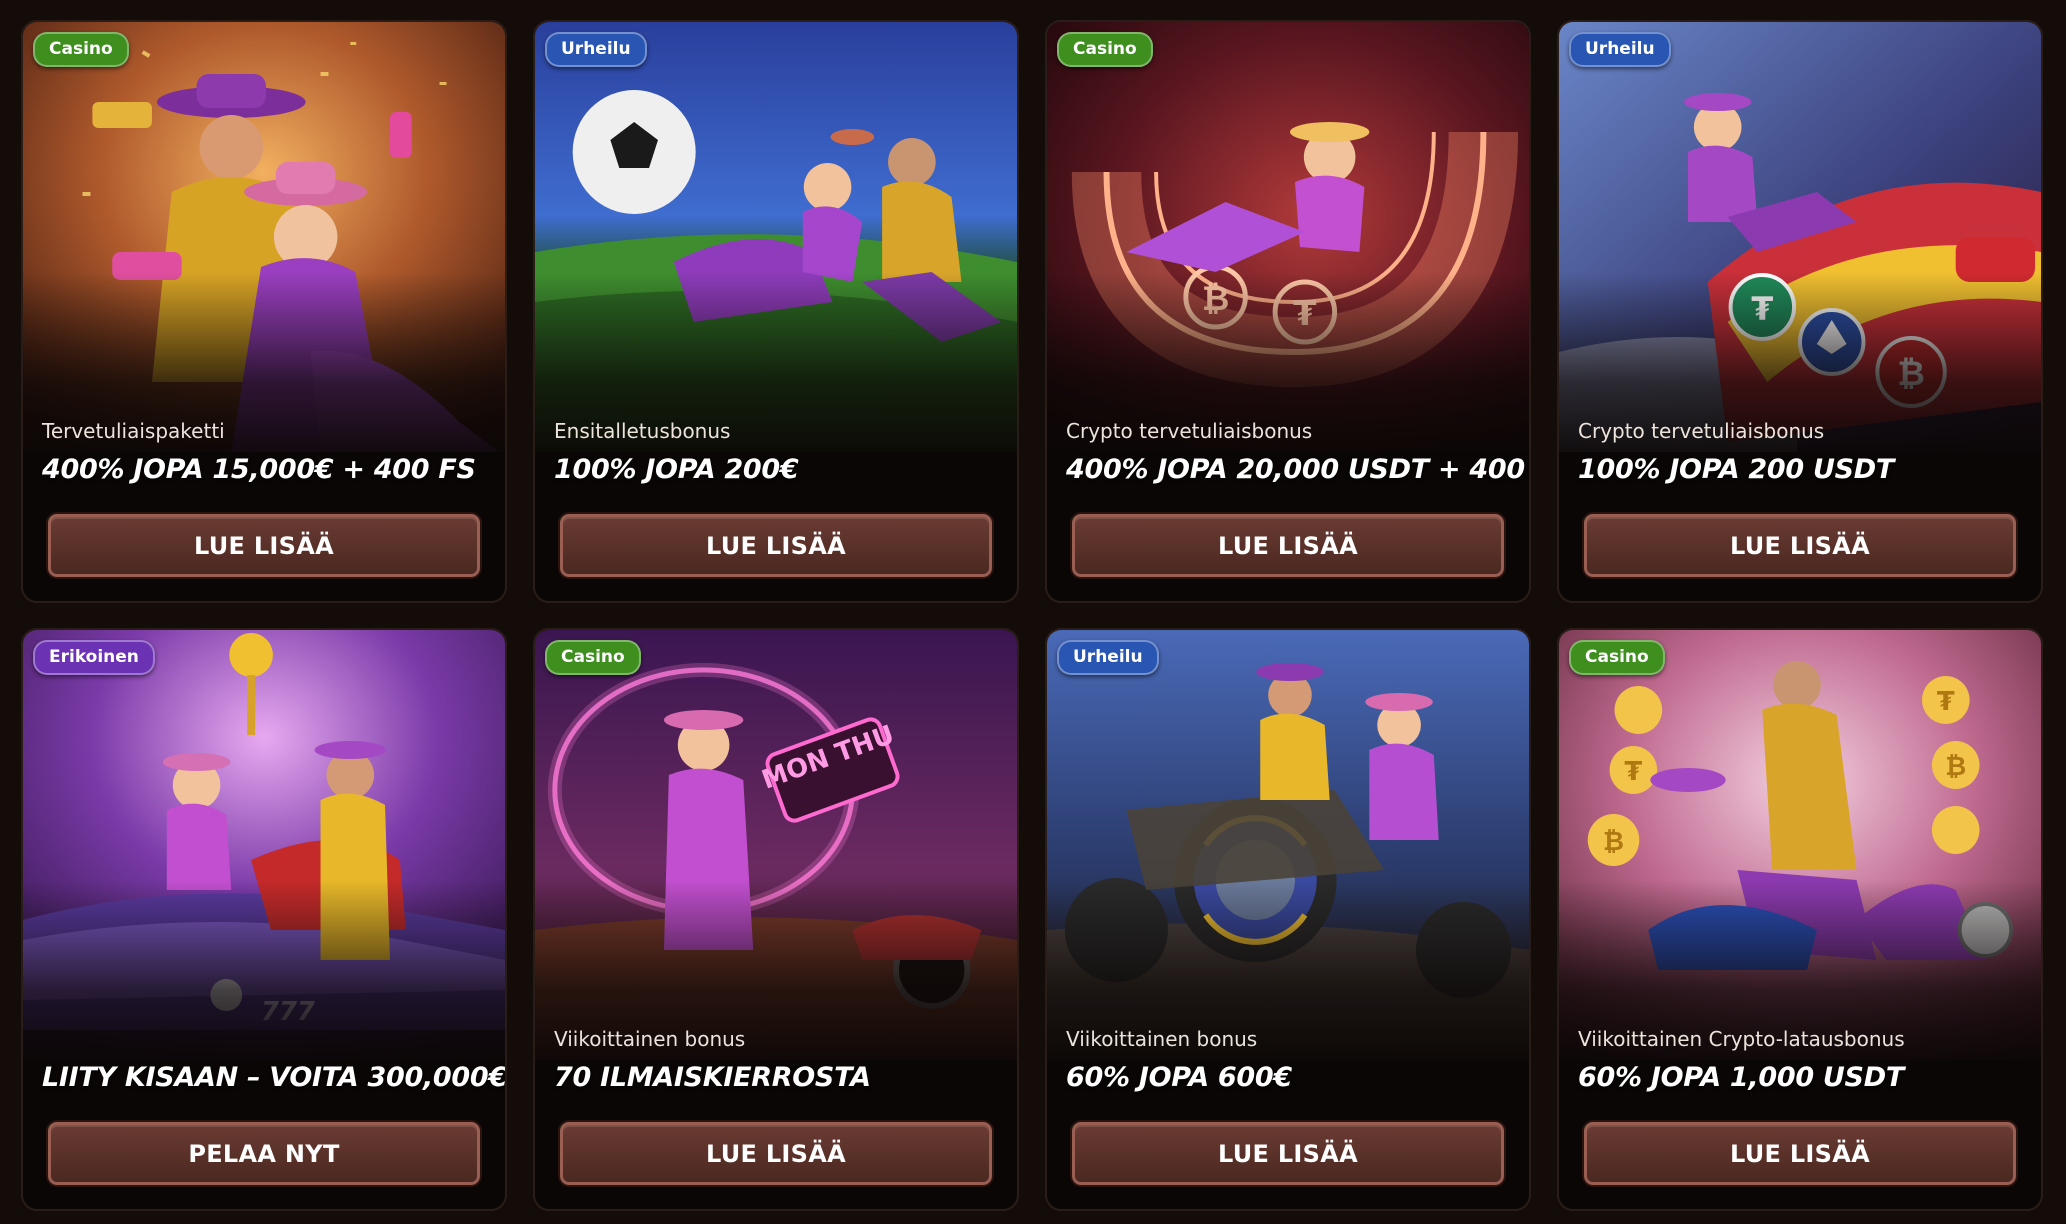 The width and height of the screenshot is (2066, 1224). What do you see at coordinates (1179, 1077) in the screenshot?
I see `promo-title: 60% JOPA 600€` at bounding box center [1179, 1077].